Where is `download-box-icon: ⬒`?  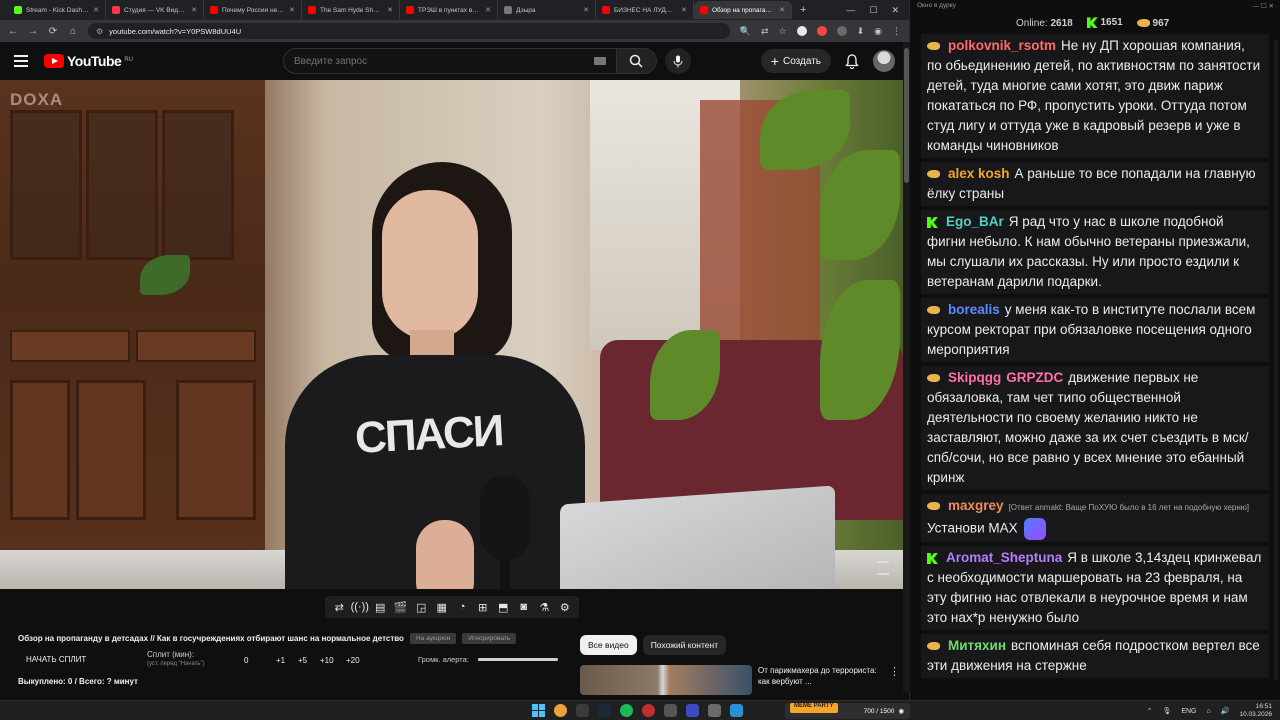 download-box-icon: ⬒ is located at coordinates (503, 607).